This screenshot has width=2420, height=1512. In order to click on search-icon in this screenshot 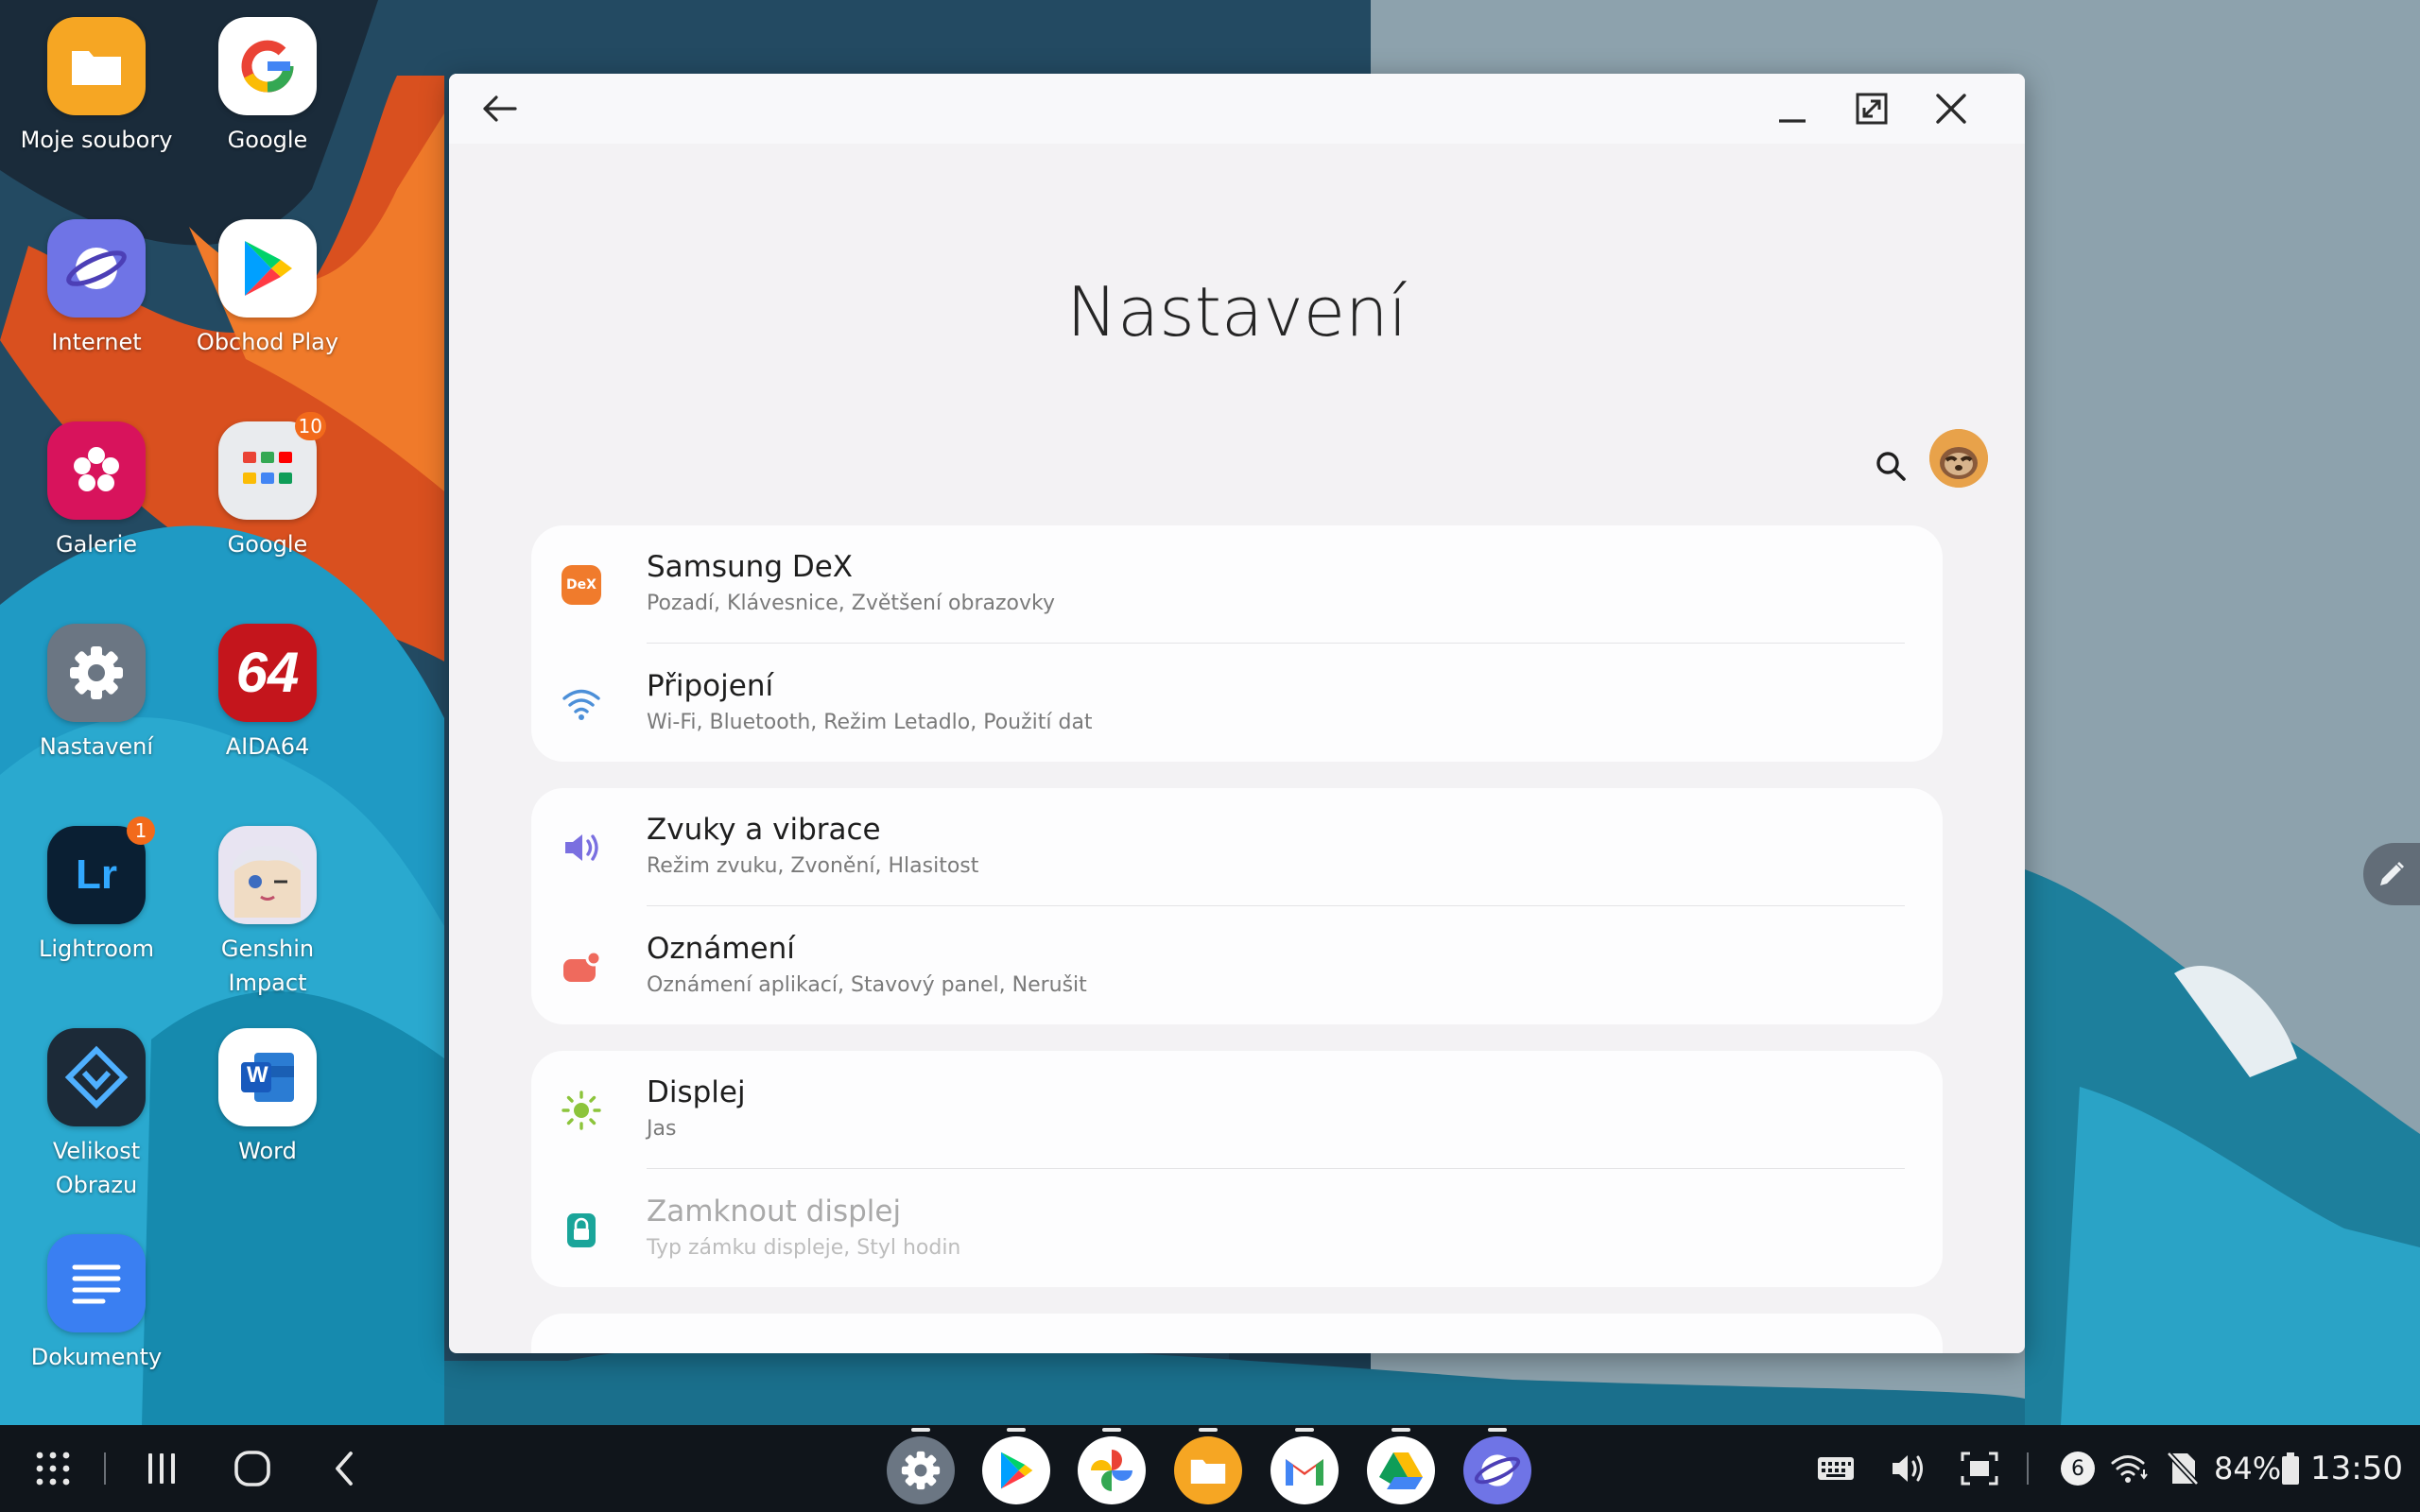, I will do `click(1891, 466)`.